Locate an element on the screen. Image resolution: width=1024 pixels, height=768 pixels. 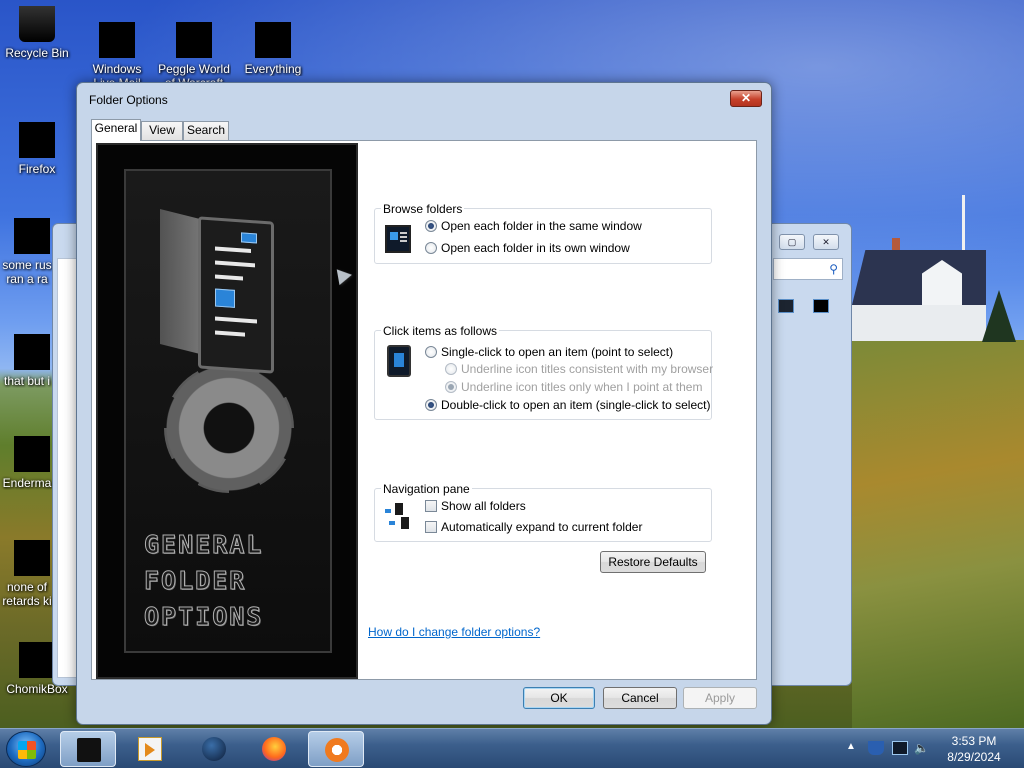
folder-options-icon is located at coordinates (89, 750).